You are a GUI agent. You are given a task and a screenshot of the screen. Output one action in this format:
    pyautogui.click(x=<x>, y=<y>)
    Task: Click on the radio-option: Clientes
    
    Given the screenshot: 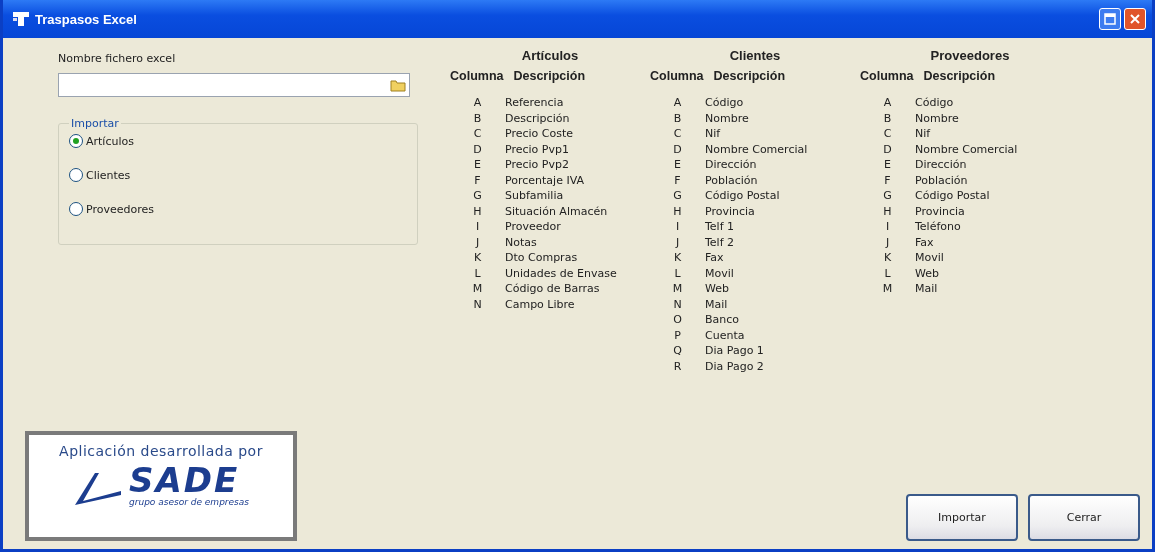 What is the action you would take?
    pyautogui.click(x=238, y=175)
    